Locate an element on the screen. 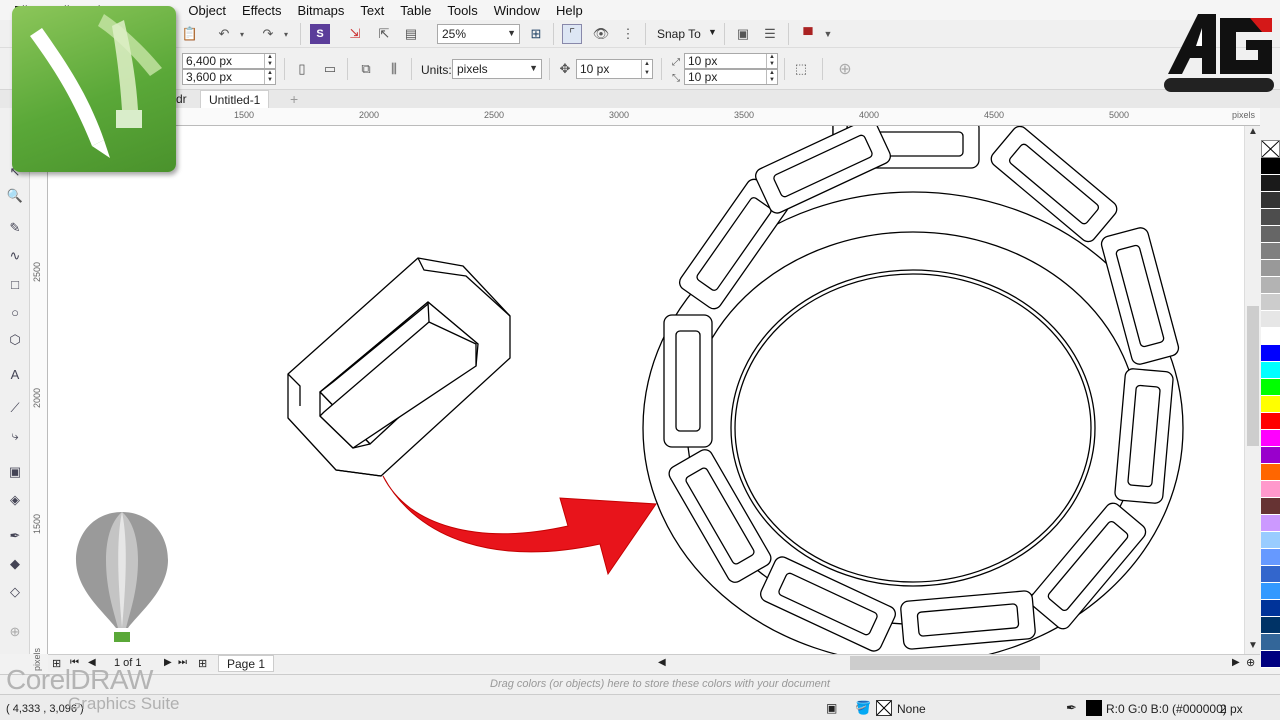 The height and width of the screenshot is (720, 1280). snap-to-dropdown-icon: ▼ is located at coordinates (712, 32).